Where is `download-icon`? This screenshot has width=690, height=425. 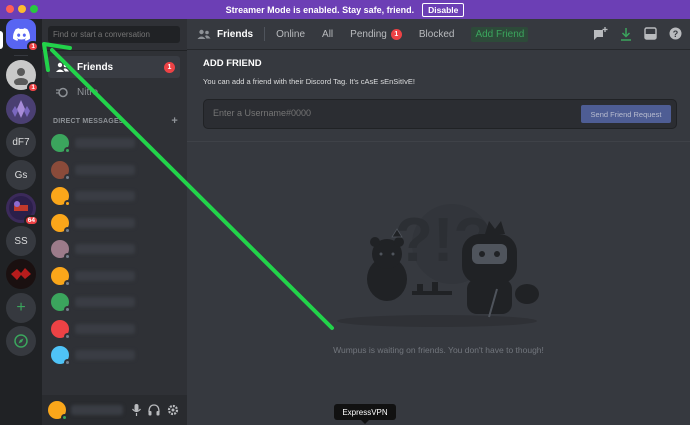
download-icon is located at coordinates (626, 34).